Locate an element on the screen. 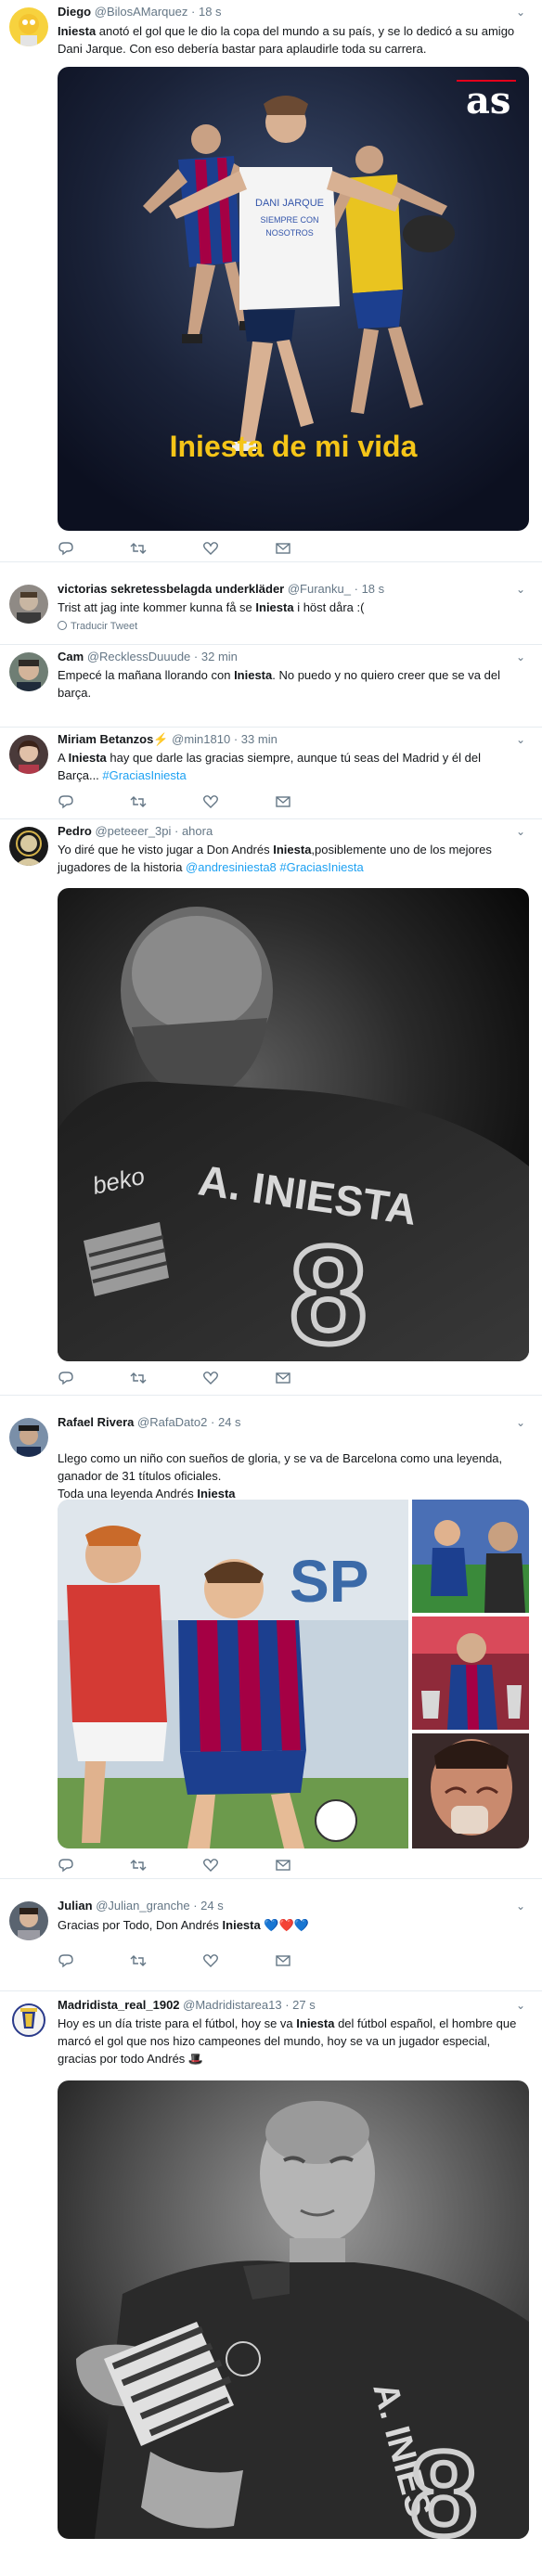  timestamp: ahora is located at coordinates (198, 831).